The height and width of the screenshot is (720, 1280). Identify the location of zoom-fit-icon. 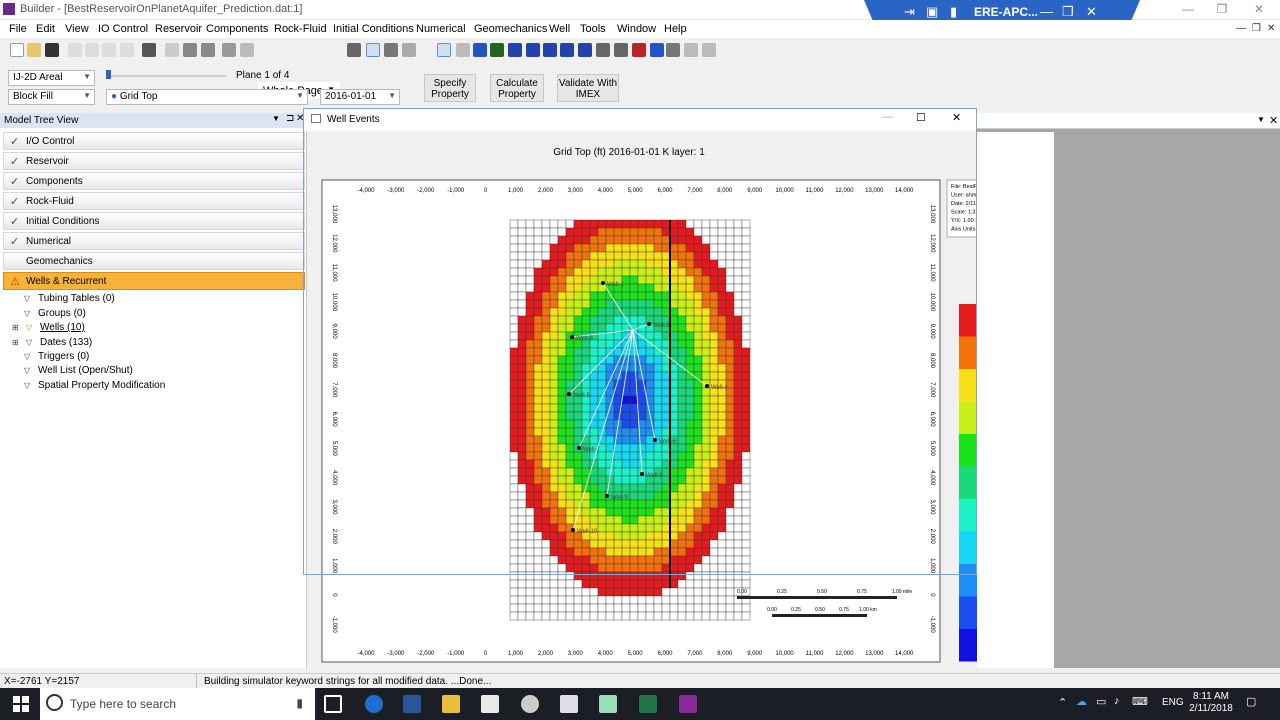
(247, 50).